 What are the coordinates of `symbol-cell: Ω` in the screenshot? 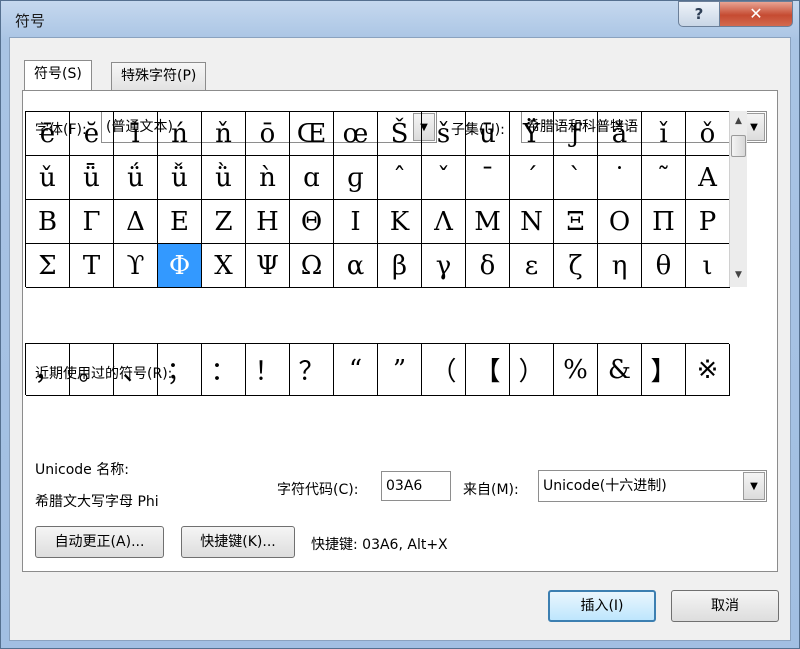 It's located at (312, 266).